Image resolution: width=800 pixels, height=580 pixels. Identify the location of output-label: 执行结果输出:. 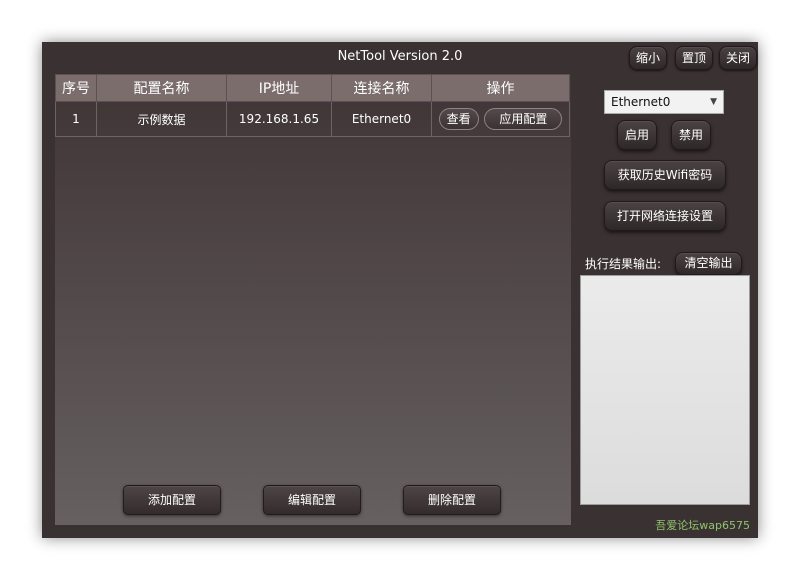
(623, 264).